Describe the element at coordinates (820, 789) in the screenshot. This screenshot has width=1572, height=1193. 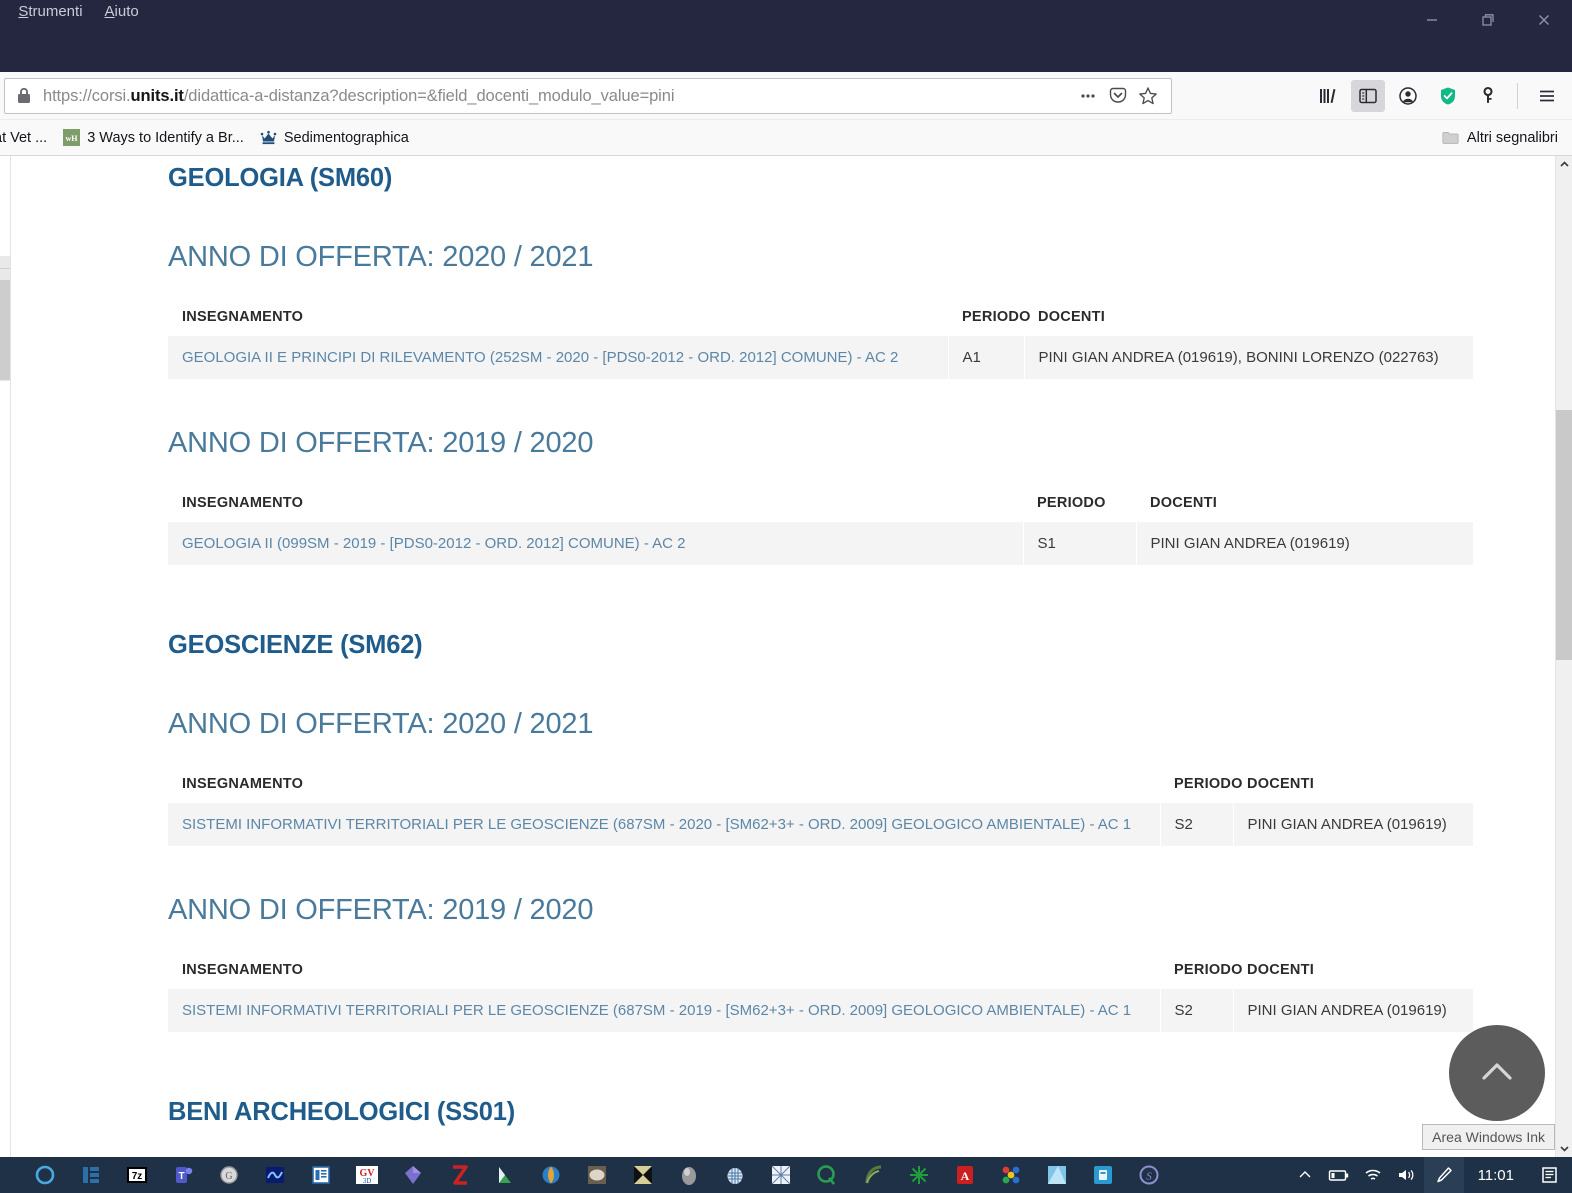
I see `table-header-row: INSEGNAMENTO PERIODO DOCENTI` at that location.